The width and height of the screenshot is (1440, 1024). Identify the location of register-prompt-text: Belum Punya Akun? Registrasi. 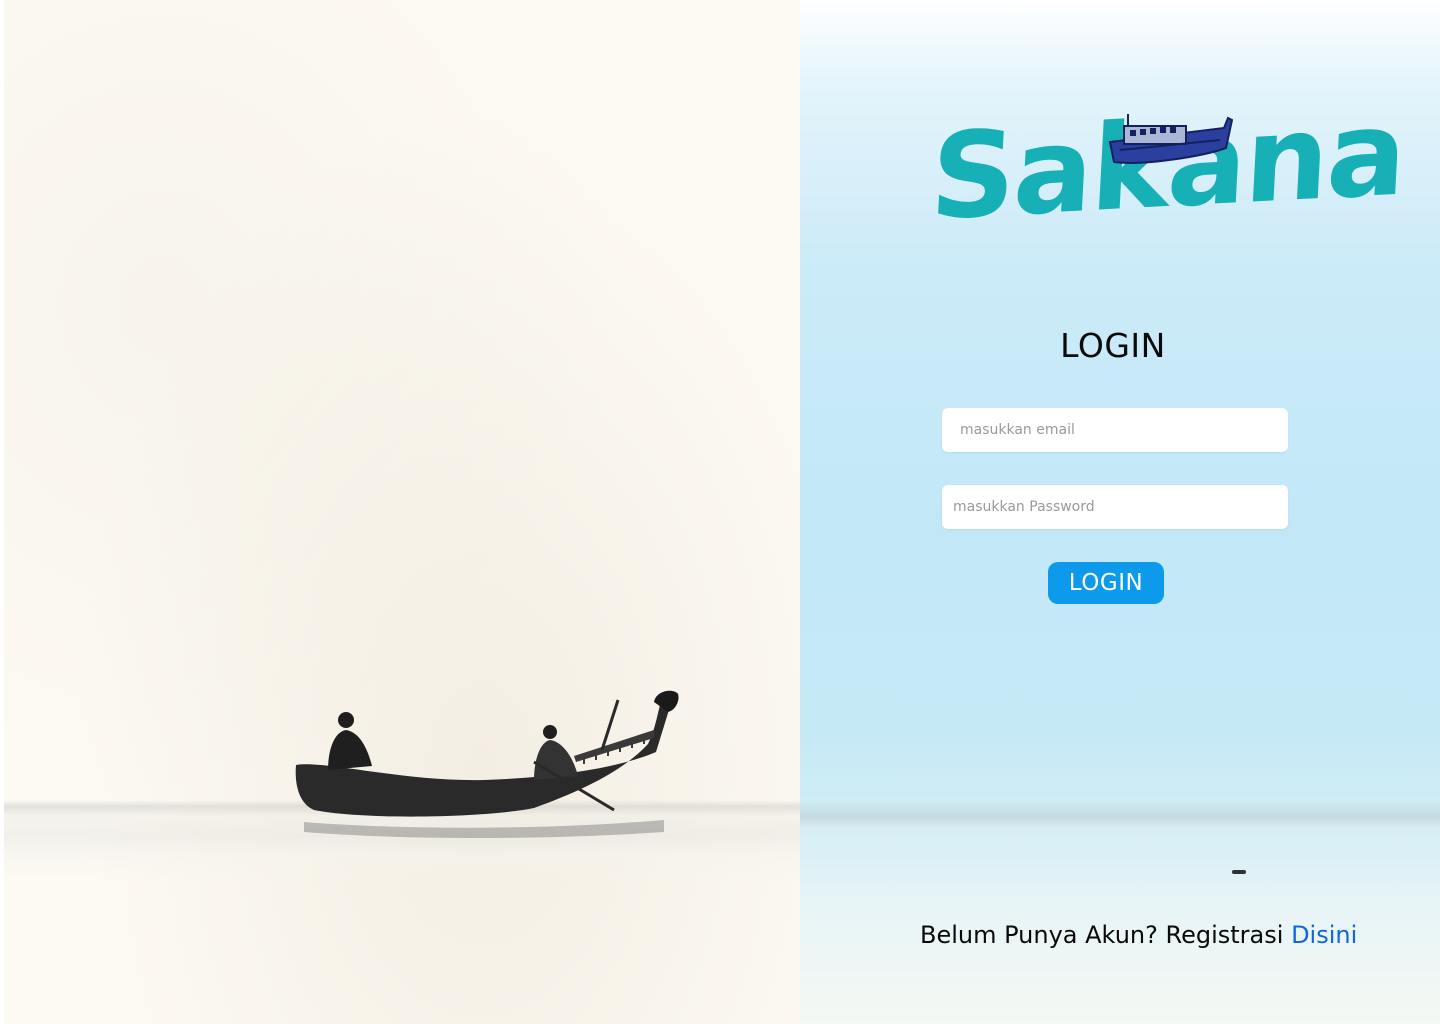
(1106, 935).